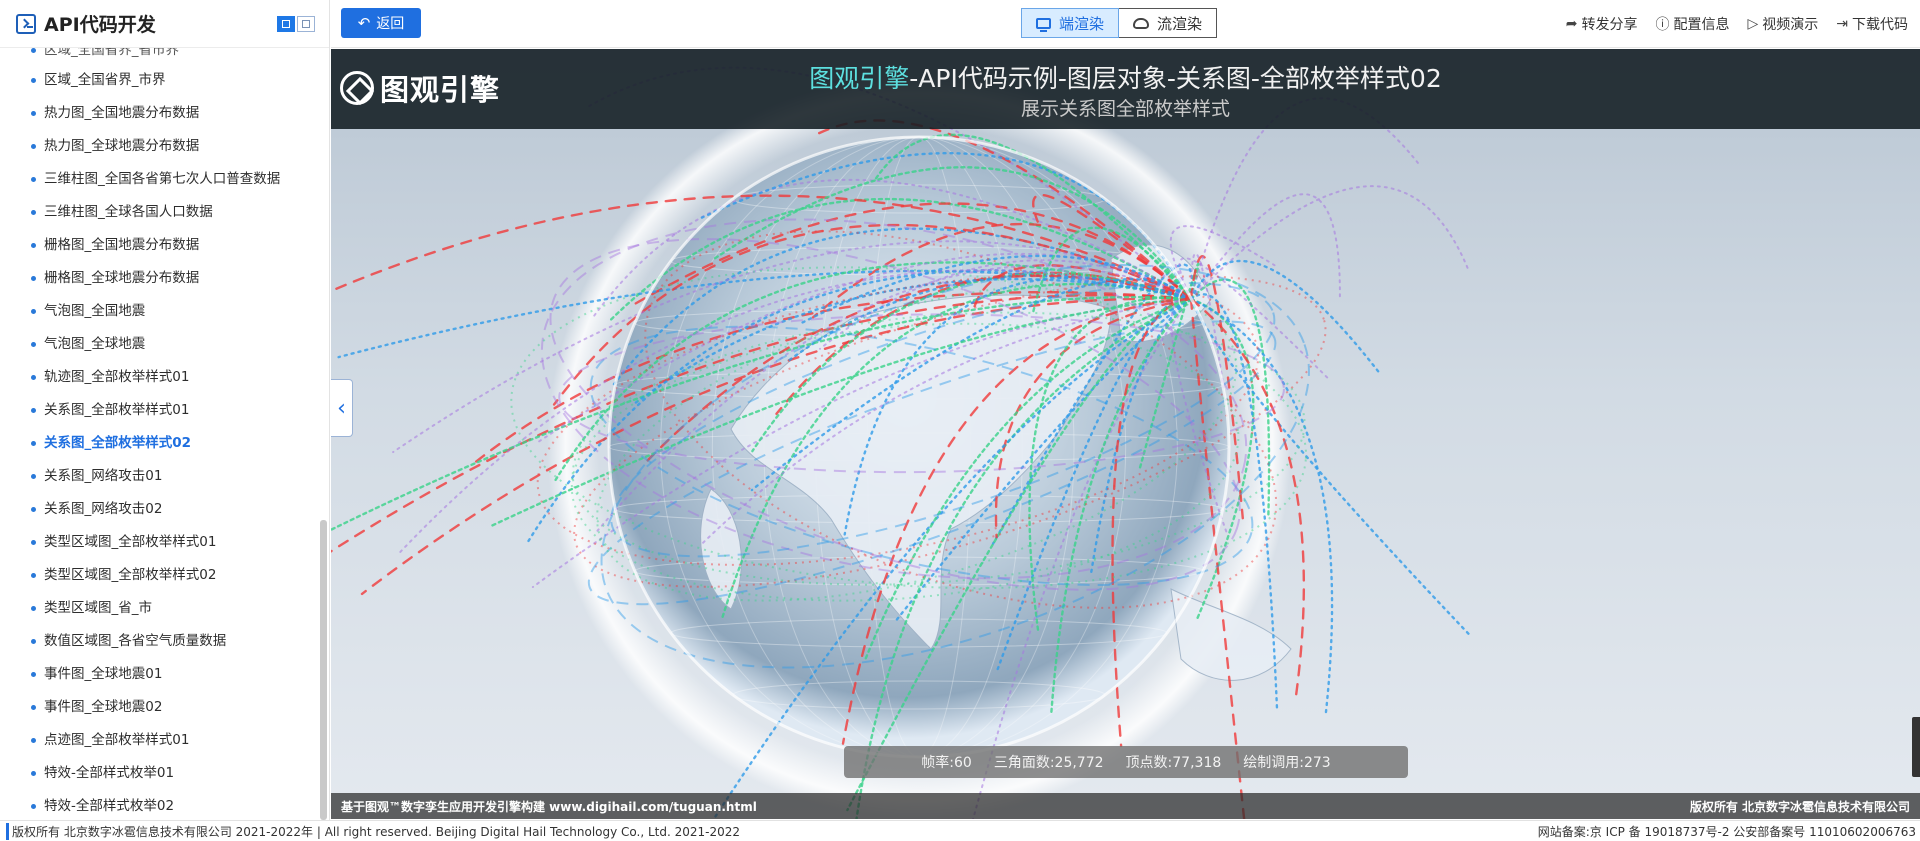 This screenshot has width=1920, height=841. I want to click on sidebar-item: 类型区域图_省_市, so click(160, 608).